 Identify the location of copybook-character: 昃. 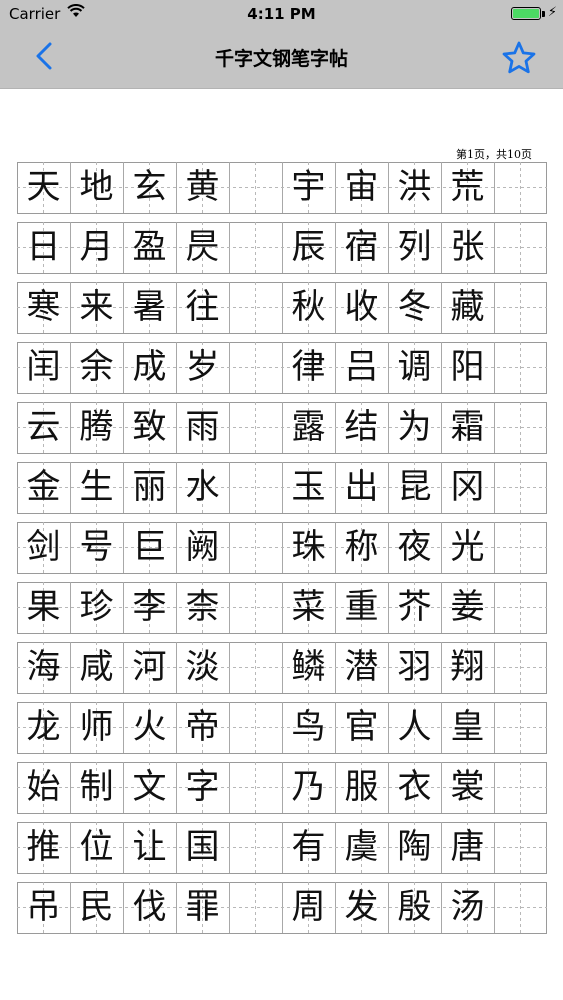
(202, 247).